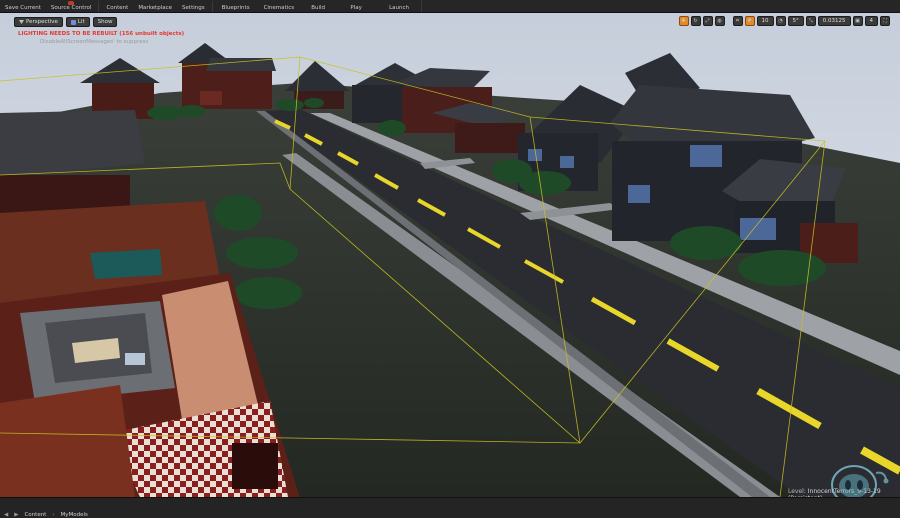  Describe the element at coordinates (695, 21) in the screenshot. I see `translate-icon: ↻` at that location.